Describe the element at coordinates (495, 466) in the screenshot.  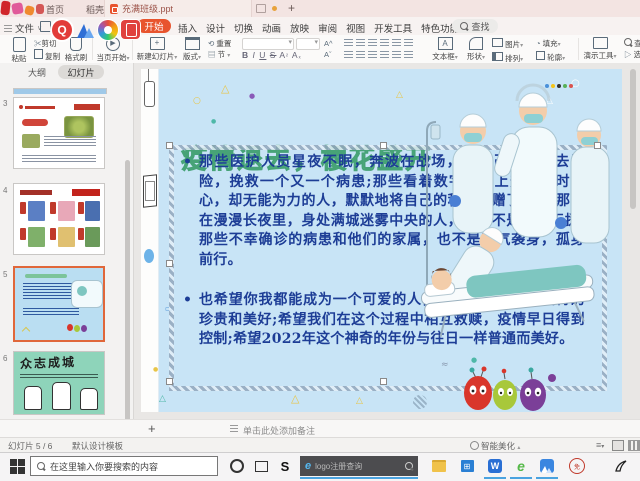
I see `wps-app-icon: W` at that location.